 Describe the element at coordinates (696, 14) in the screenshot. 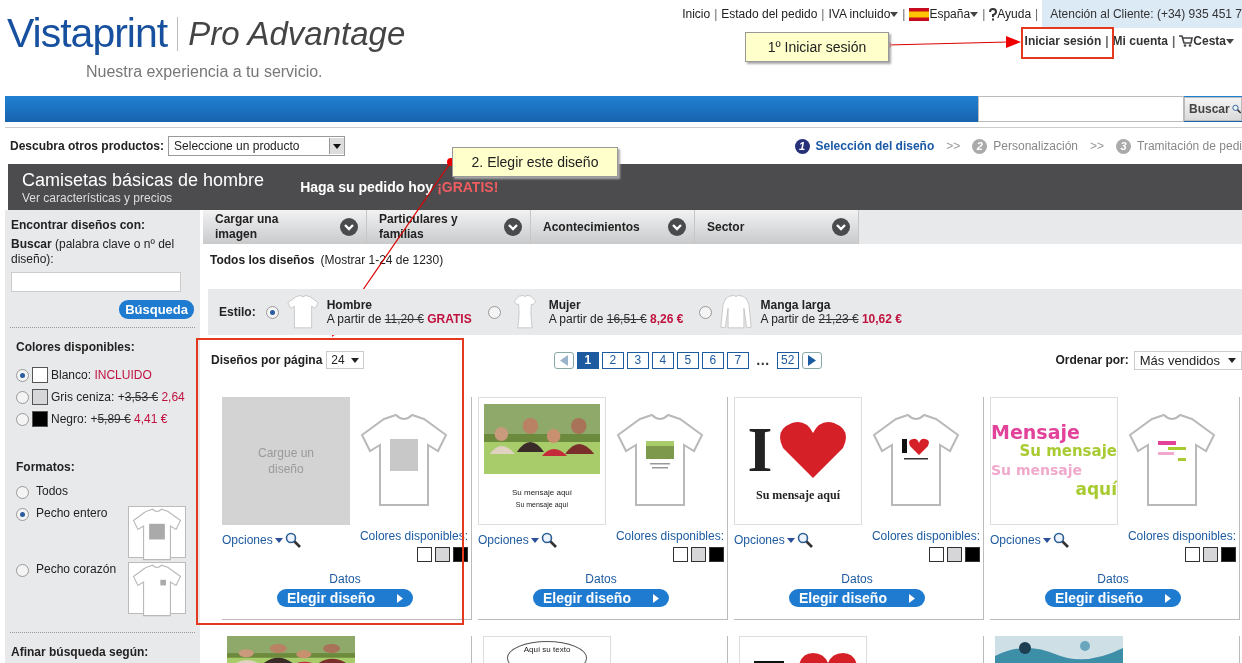

I see `nav-link: Inicio` at that location.